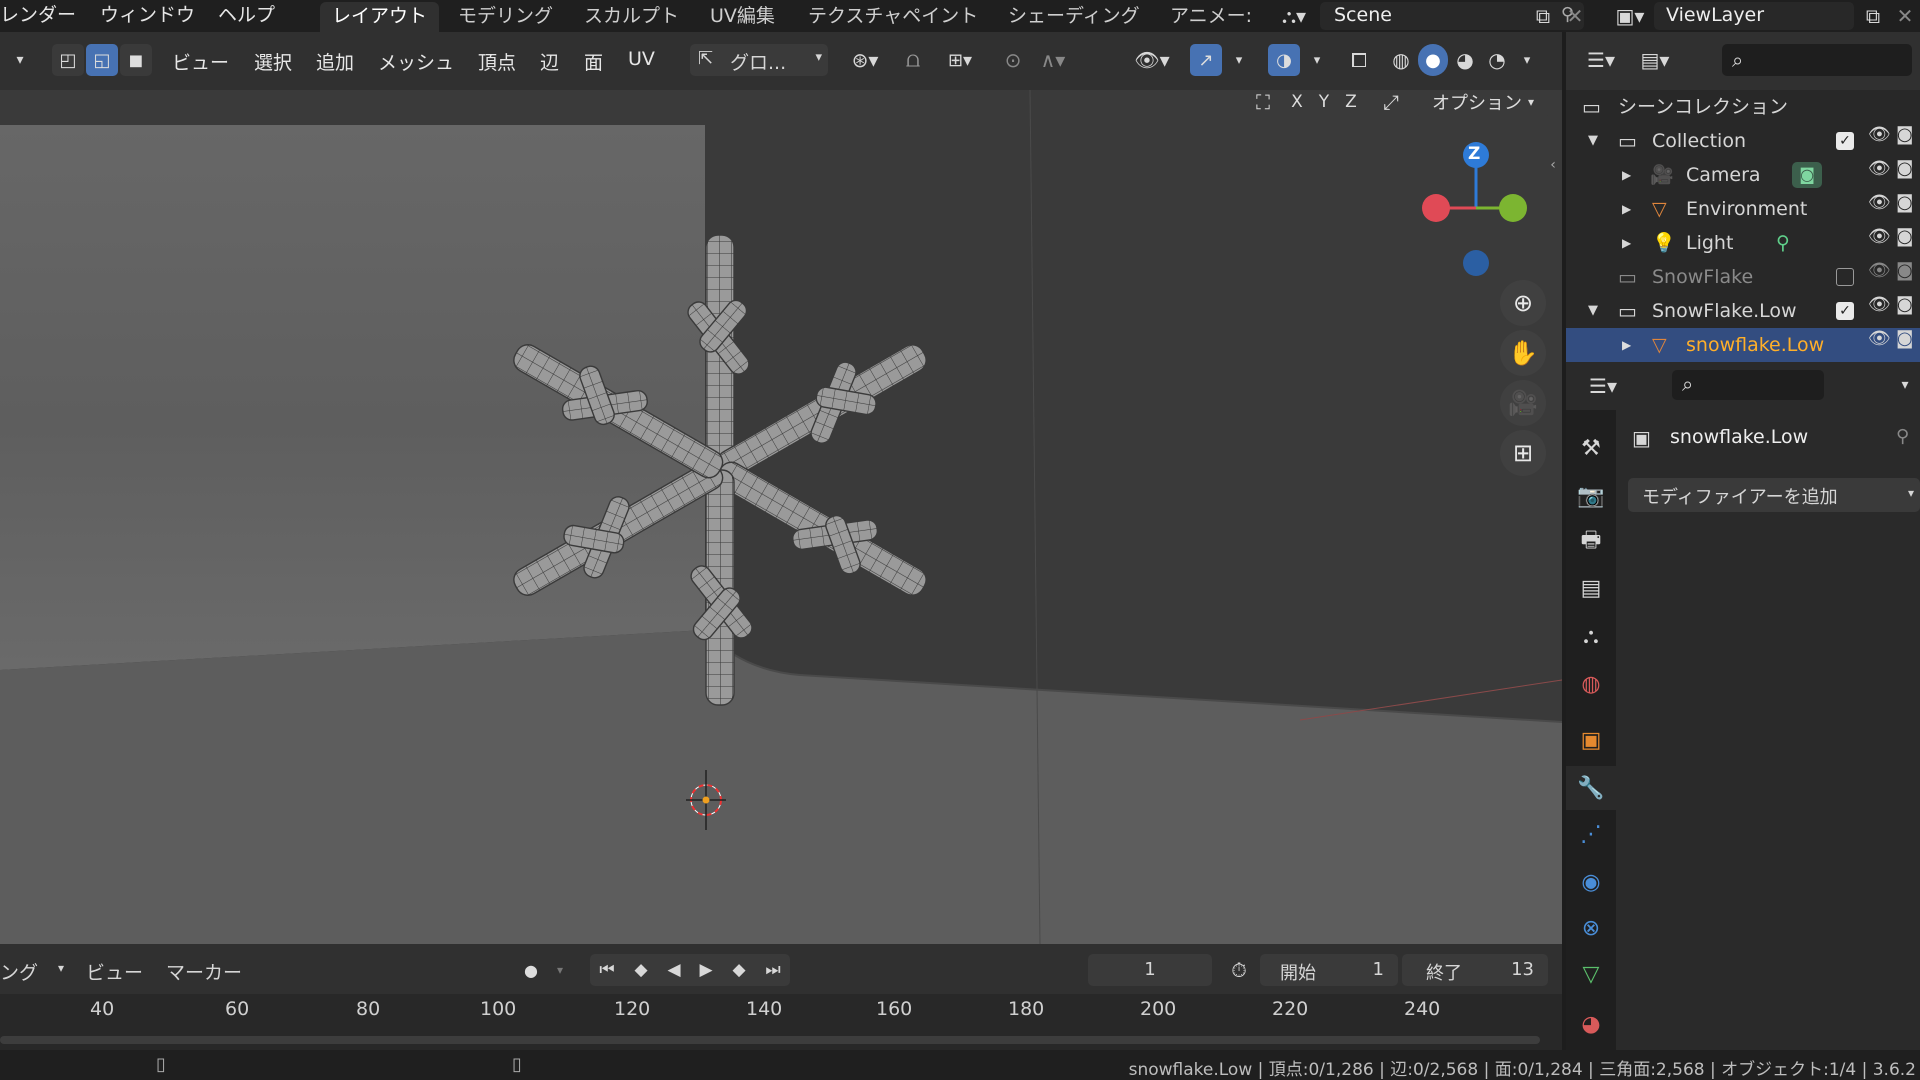  I want to click on next-keyframe-icon: ◆, so click(739, 970).